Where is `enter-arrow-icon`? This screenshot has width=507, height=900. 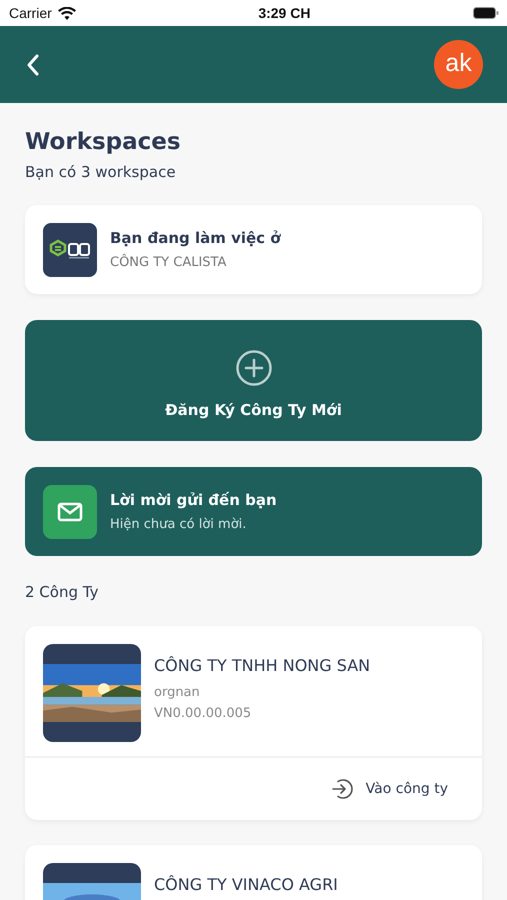
enter-arrow-icon is located at coordinates (342, 789).